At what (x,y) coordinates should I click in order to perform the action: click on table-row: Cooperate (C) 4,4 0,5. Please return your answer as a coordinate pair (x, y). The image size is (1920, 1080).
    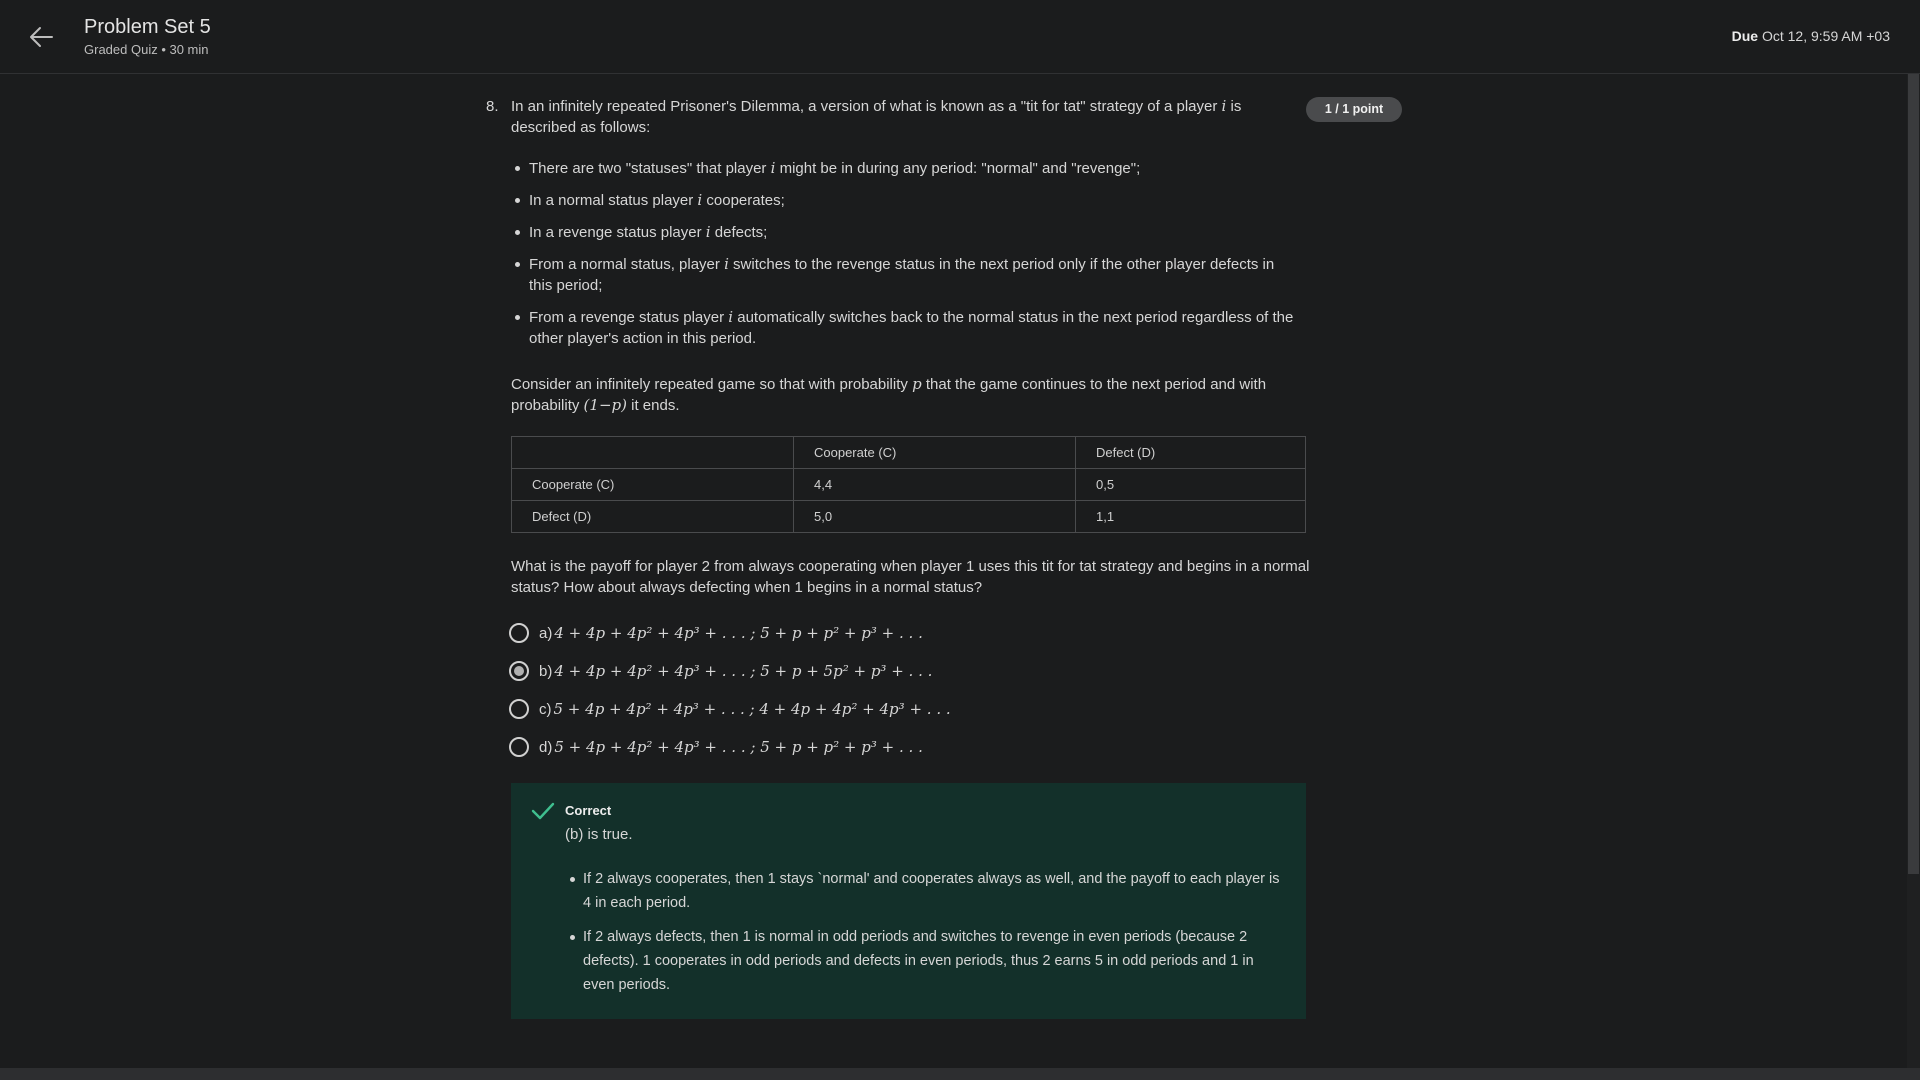
    Looking at the image, I should click on (908, 484).